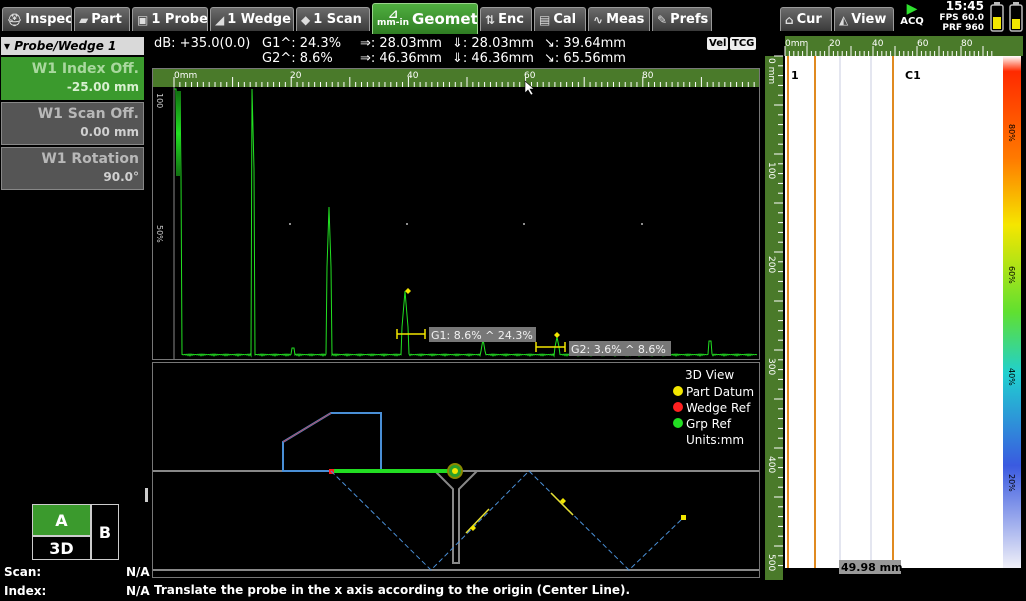 This screenshot has width=1026, height=601. What do you see at coordinates (425, 18) in the screenshot?
I see `tab-geometry: ⊿mm-inGeometry` at bounding box center [425, 18].